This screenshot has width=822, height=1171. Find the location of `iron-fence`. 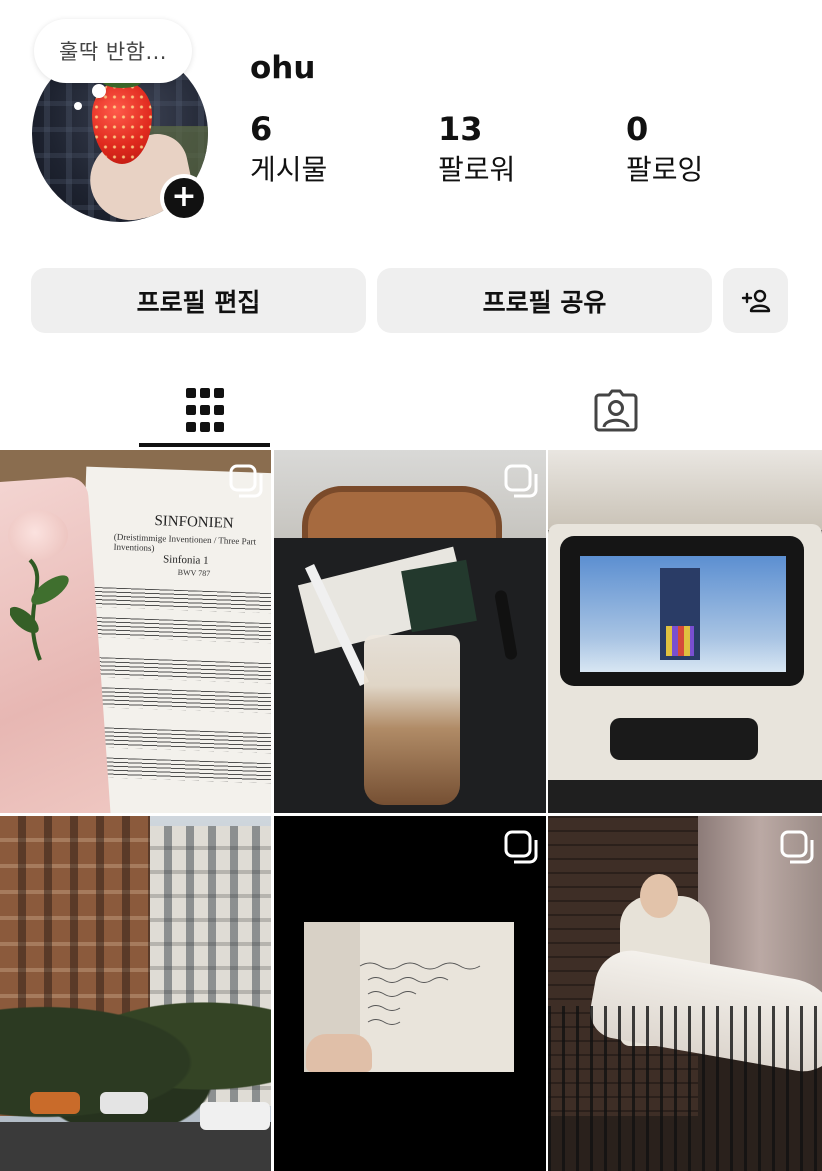

iron-fence is located at coordinates (685, 1088).